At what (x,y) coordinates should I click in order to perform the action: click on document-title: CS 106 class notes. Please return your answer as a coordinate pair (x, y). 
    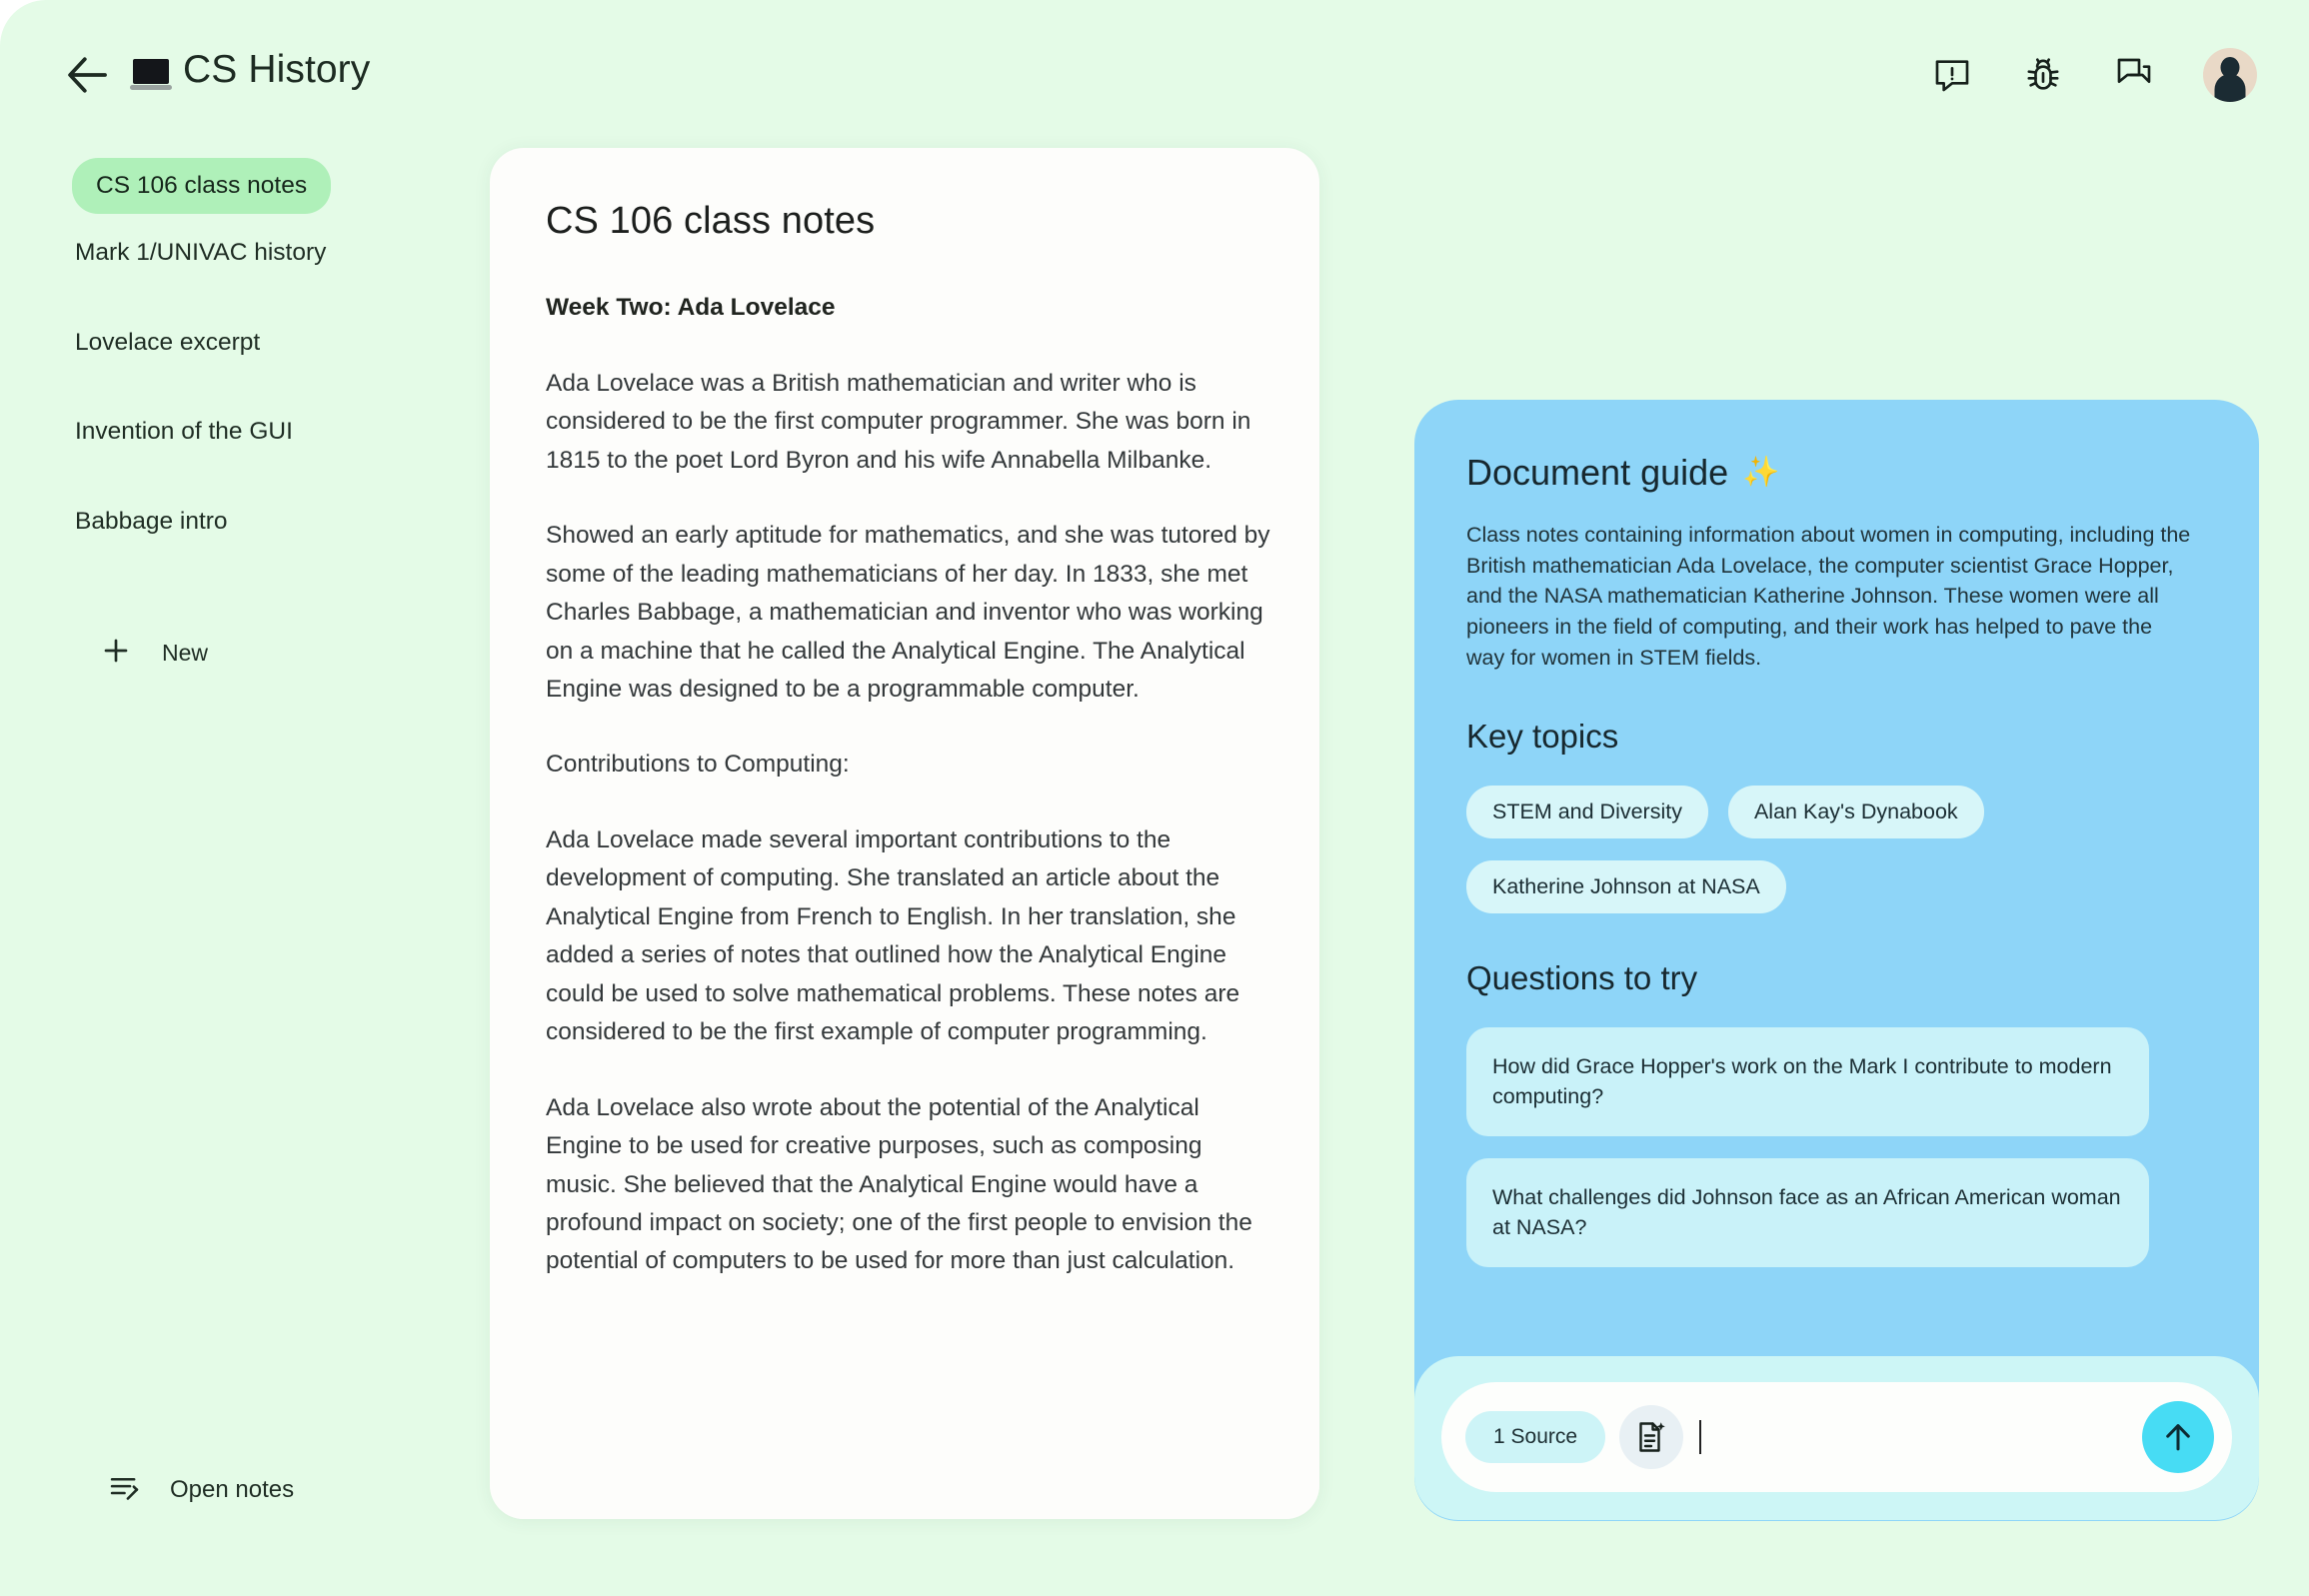
    Looking at the image, I should click on (711, 221).